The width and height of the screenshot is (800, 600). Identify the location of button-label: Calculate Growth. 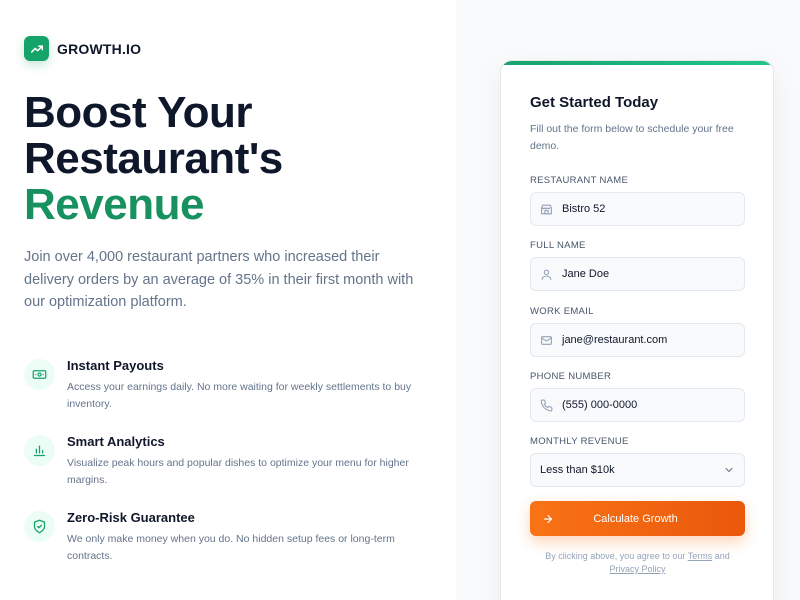
(635, 518).